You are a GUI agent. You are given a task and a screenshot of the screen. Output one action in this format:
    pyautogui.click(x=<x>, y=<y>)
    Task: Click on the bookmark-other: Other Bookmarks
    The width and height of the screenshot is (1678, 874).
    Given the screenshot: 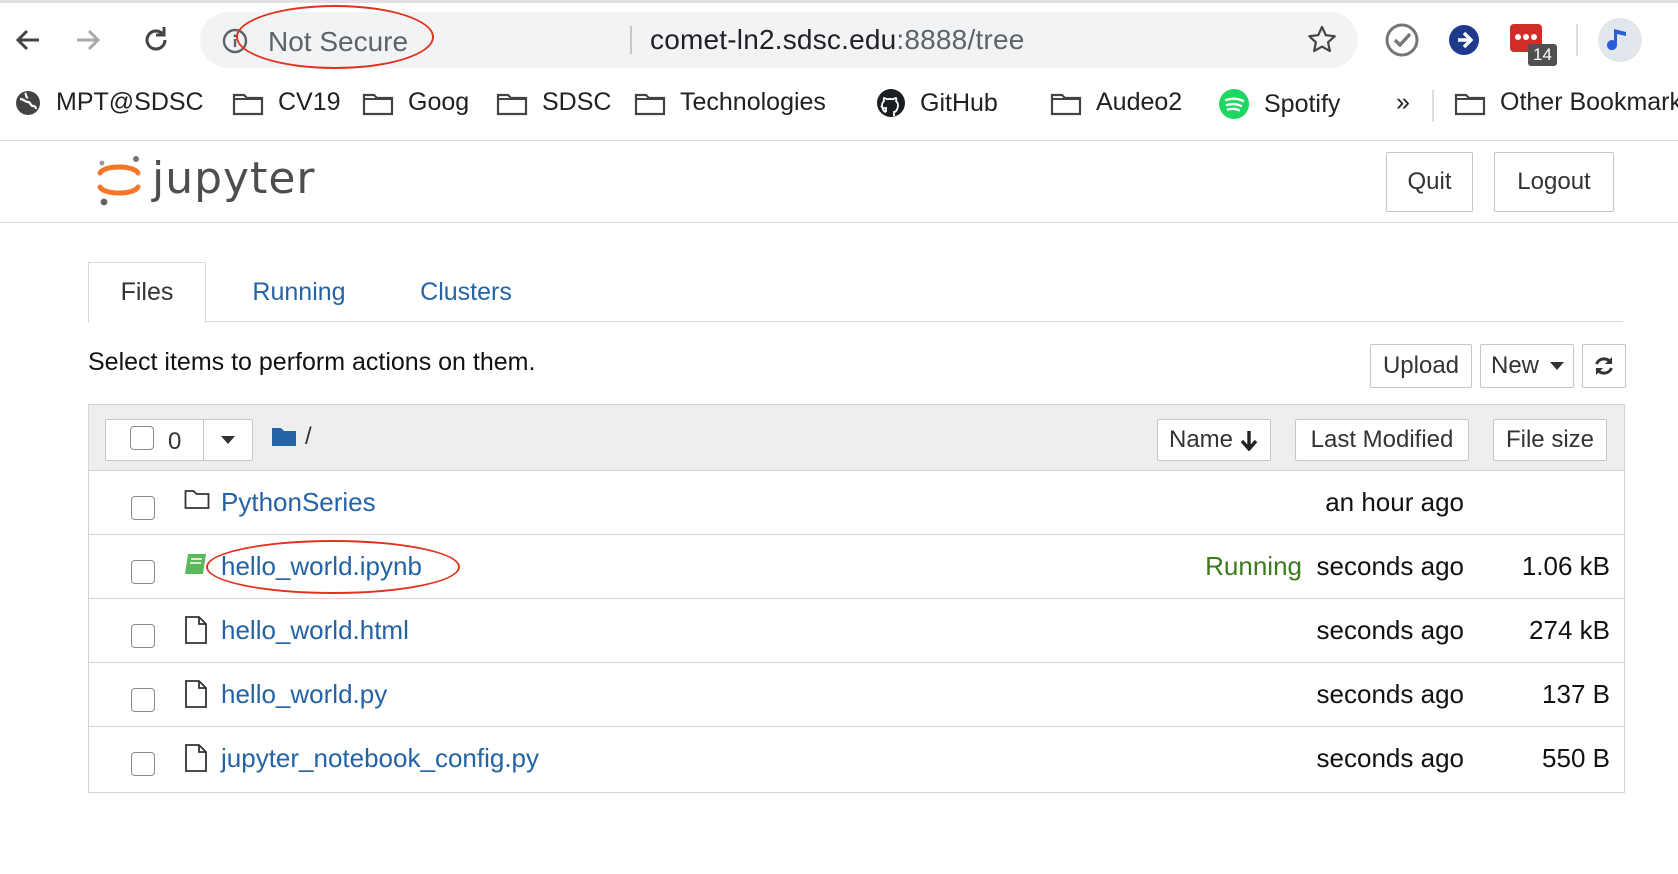 What is the action you would take?
    pyautogui.click(x=1566, y=102)
    